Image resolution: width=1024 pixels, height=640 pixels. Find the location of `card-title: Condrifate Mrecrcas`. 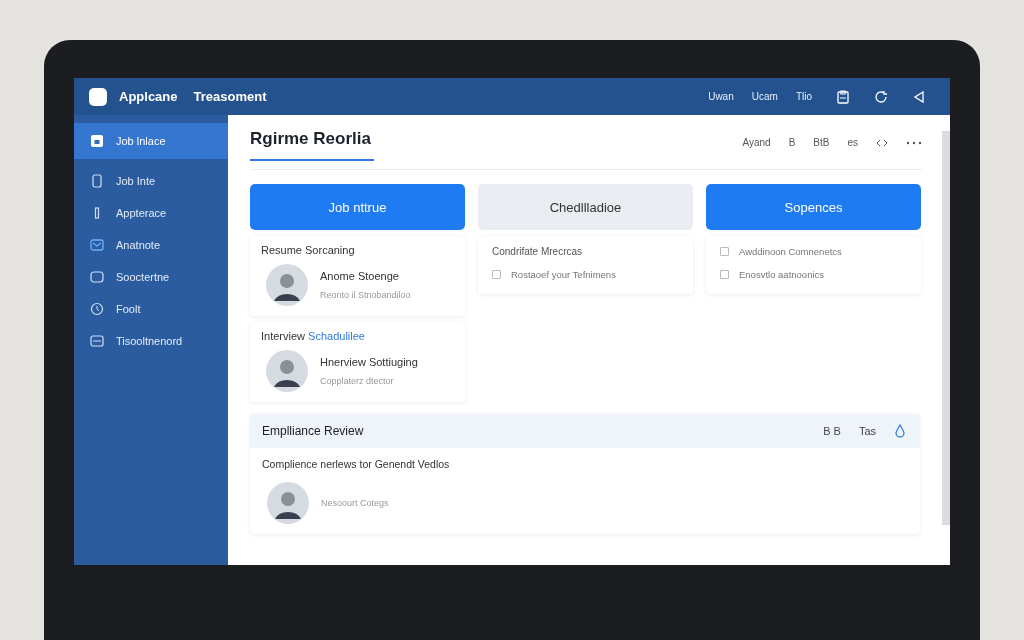

card-title: Condrifate Mrecrcas is located at coordinates (538, 251).